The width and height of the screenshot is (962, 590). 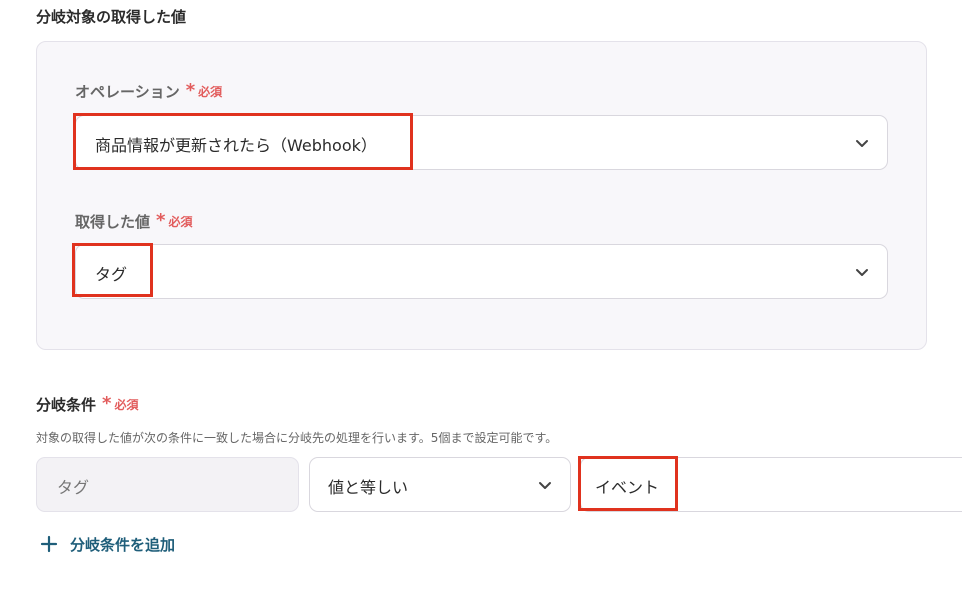 What do you see at coordinates (73, 487) in the screenshot?
I see `condition-field-value: タグ` at bounding box center [73, 487].